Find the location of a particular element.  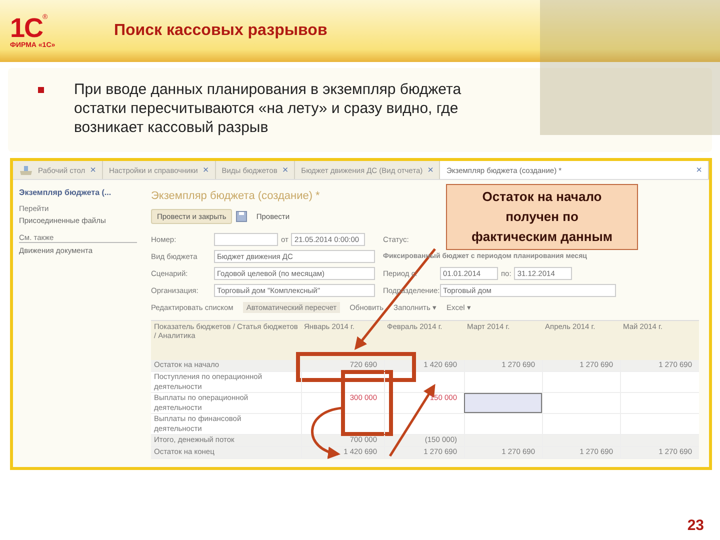

arrow is located at coordinates (326, 432).